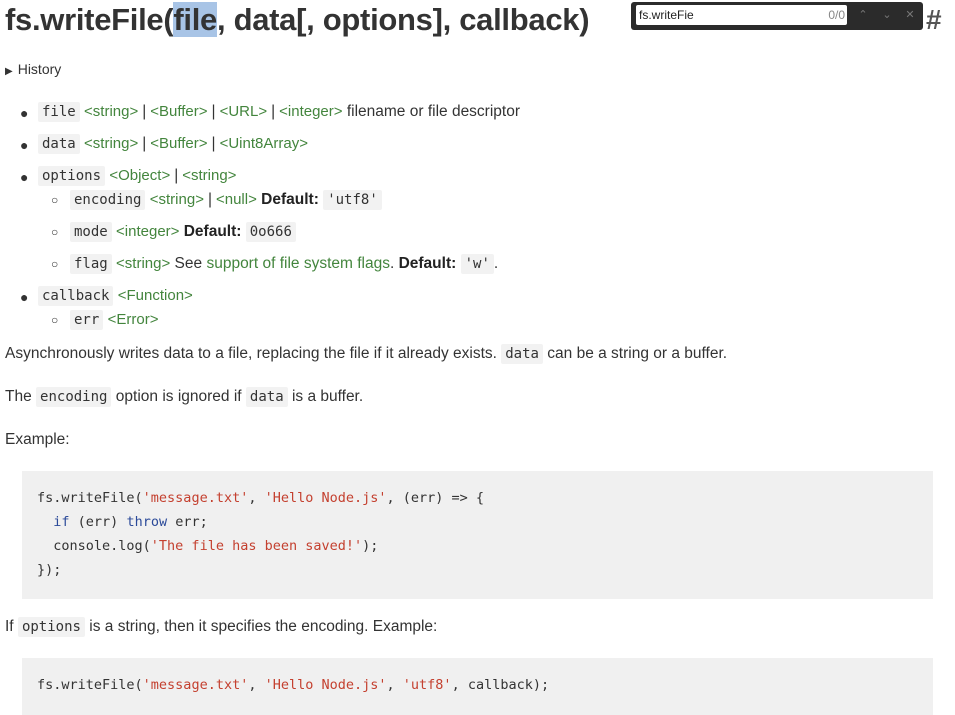 The height and width of the screenshot is (715, 955). What do you see at coordinates (477, 264) in the screenshot?
I see `default-value: 'w'` at bounding box center [477, 264].